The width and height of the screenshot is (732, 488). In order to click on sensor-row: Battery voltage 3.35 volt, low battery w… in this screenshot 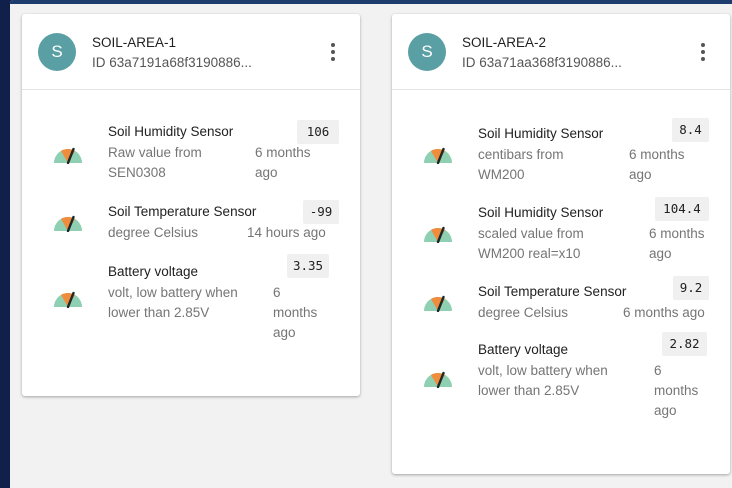, I will do `click(191, 299)`.